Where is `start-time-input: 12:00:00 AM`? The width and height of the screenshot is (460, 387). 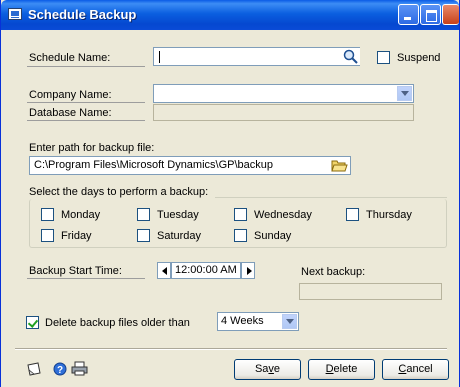 start-time-input: 12:00:00 AM is located at coordinates (206, 270).